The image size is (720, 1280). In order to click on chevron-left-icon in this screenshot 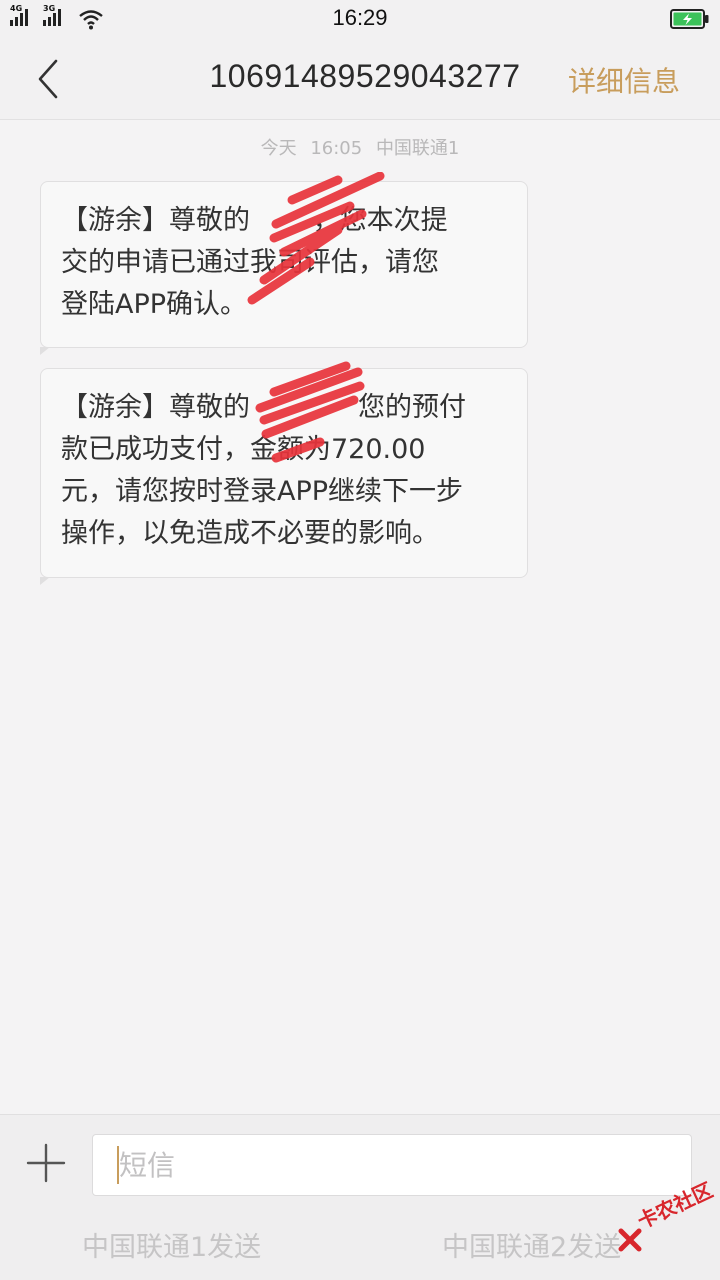, I will do `click(48, 79)`.